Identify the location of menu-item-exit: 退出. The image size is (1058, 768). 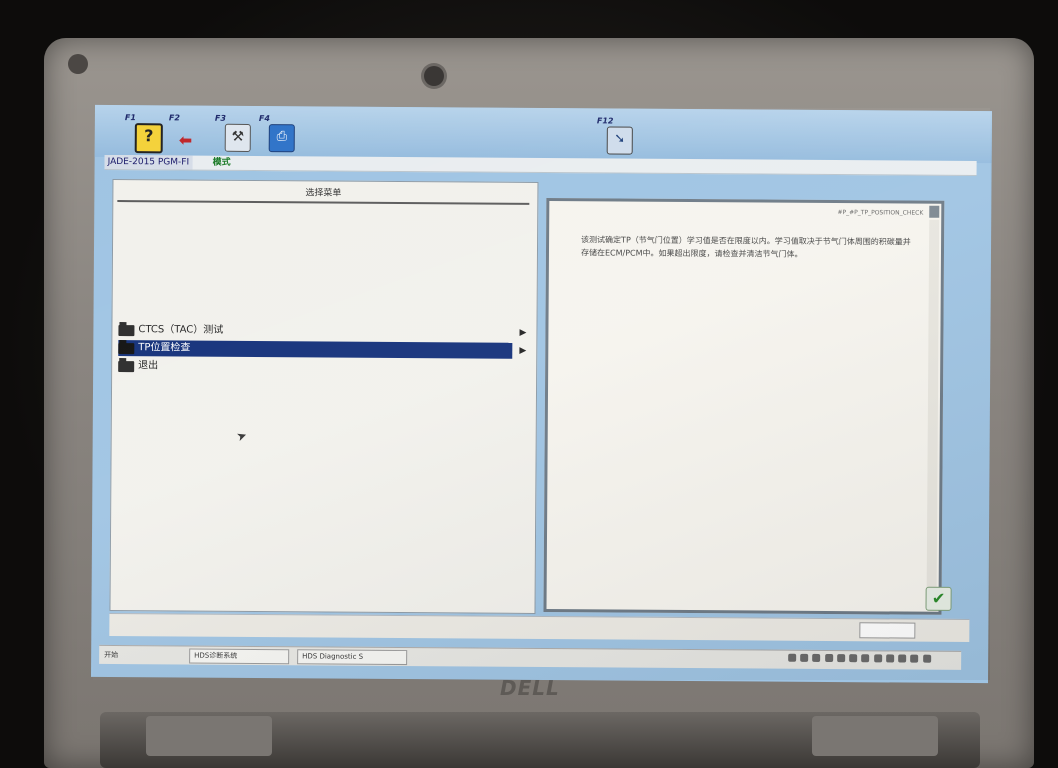
(315, 367).